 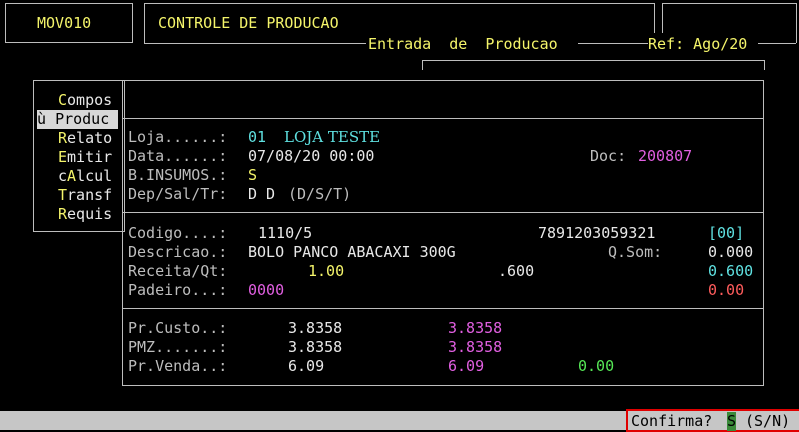 I want to click on right-box-left, so click(x=662, y=18).